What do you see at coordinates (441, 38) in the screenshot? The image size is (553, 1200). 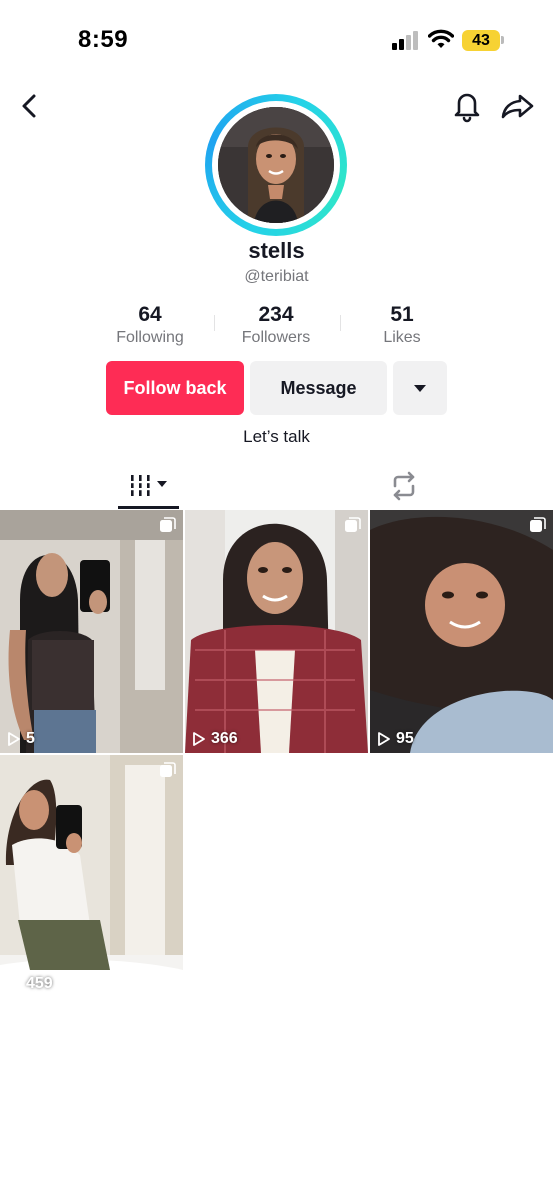 I see `wifi-icon` at bounding box center [441, 38].